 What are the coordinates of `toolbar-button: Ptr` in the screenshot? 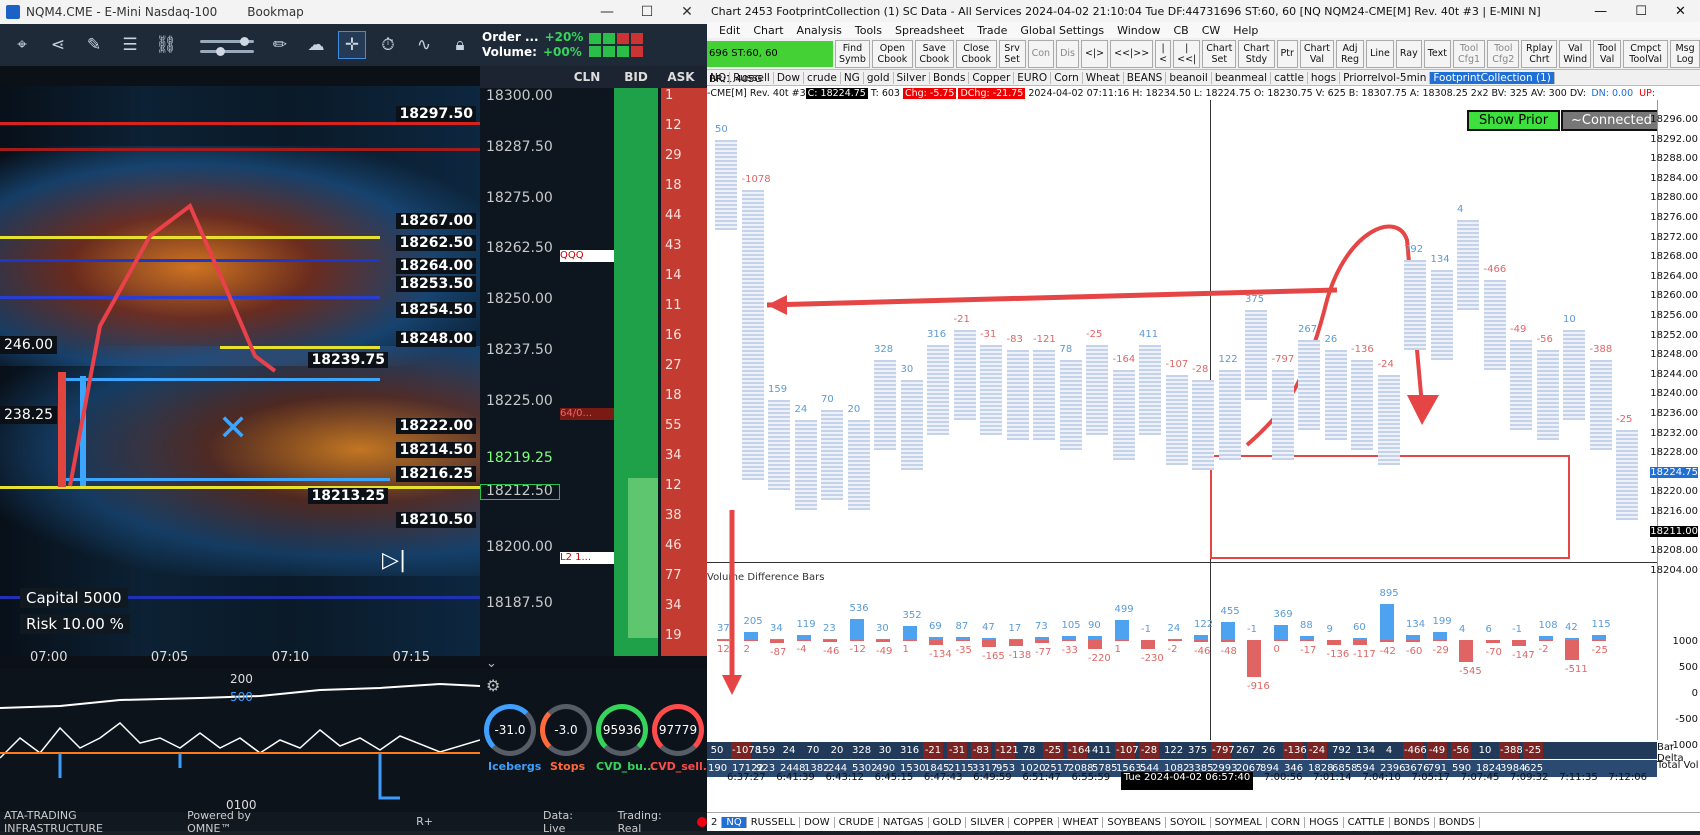 It's located at (1287, 53).